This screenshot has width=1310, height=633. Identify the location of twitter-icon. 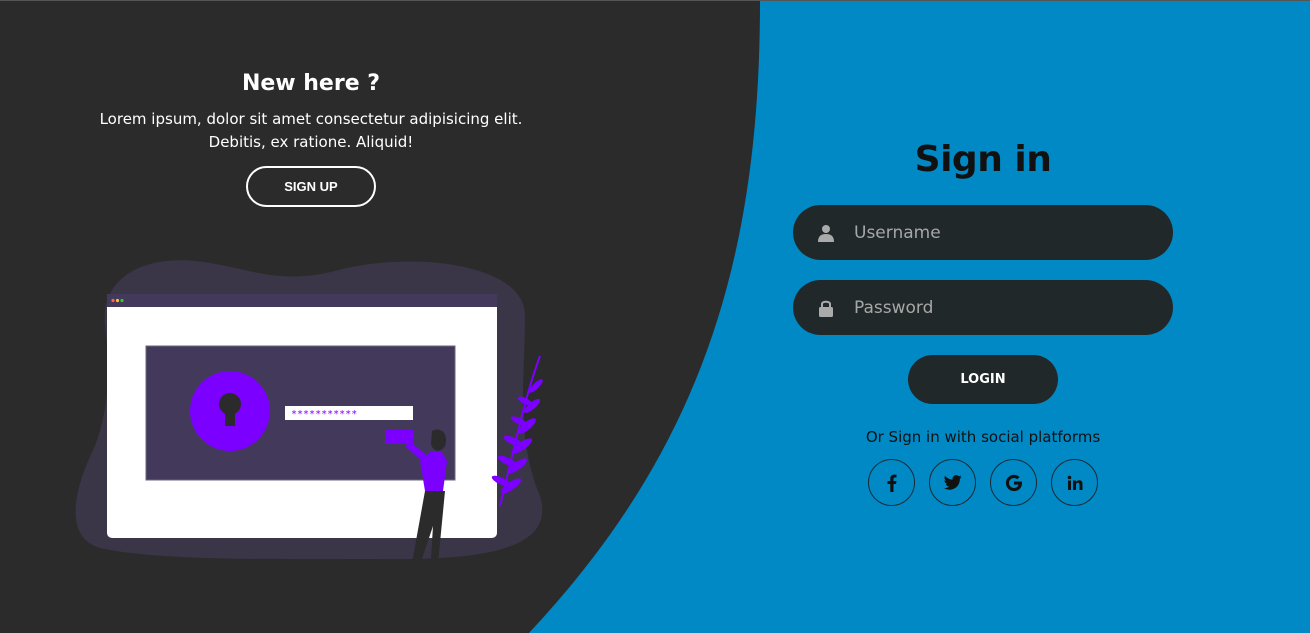
(952, 482).